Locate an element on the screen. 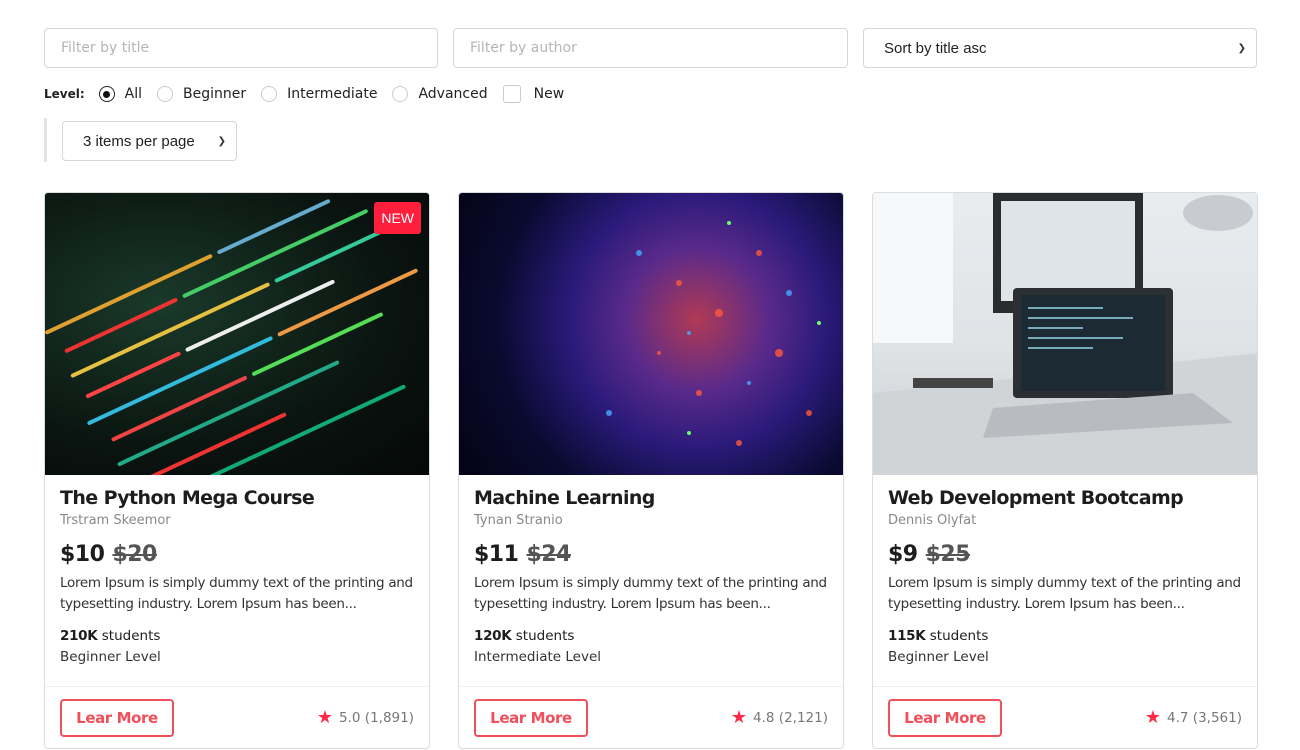  radio-all is located at coordinates (106, 94).